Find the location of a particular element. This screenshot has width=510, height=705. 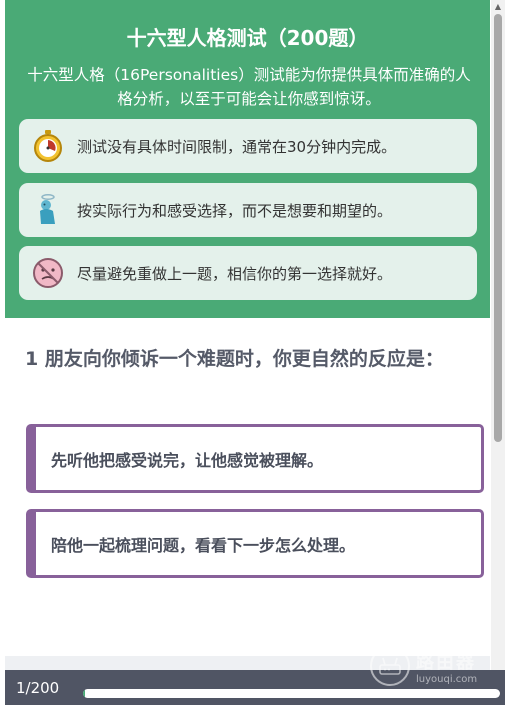

answer-option-a: 先听他把感受说完，让他感觉被理解。 is located at coordinates (255, 458).